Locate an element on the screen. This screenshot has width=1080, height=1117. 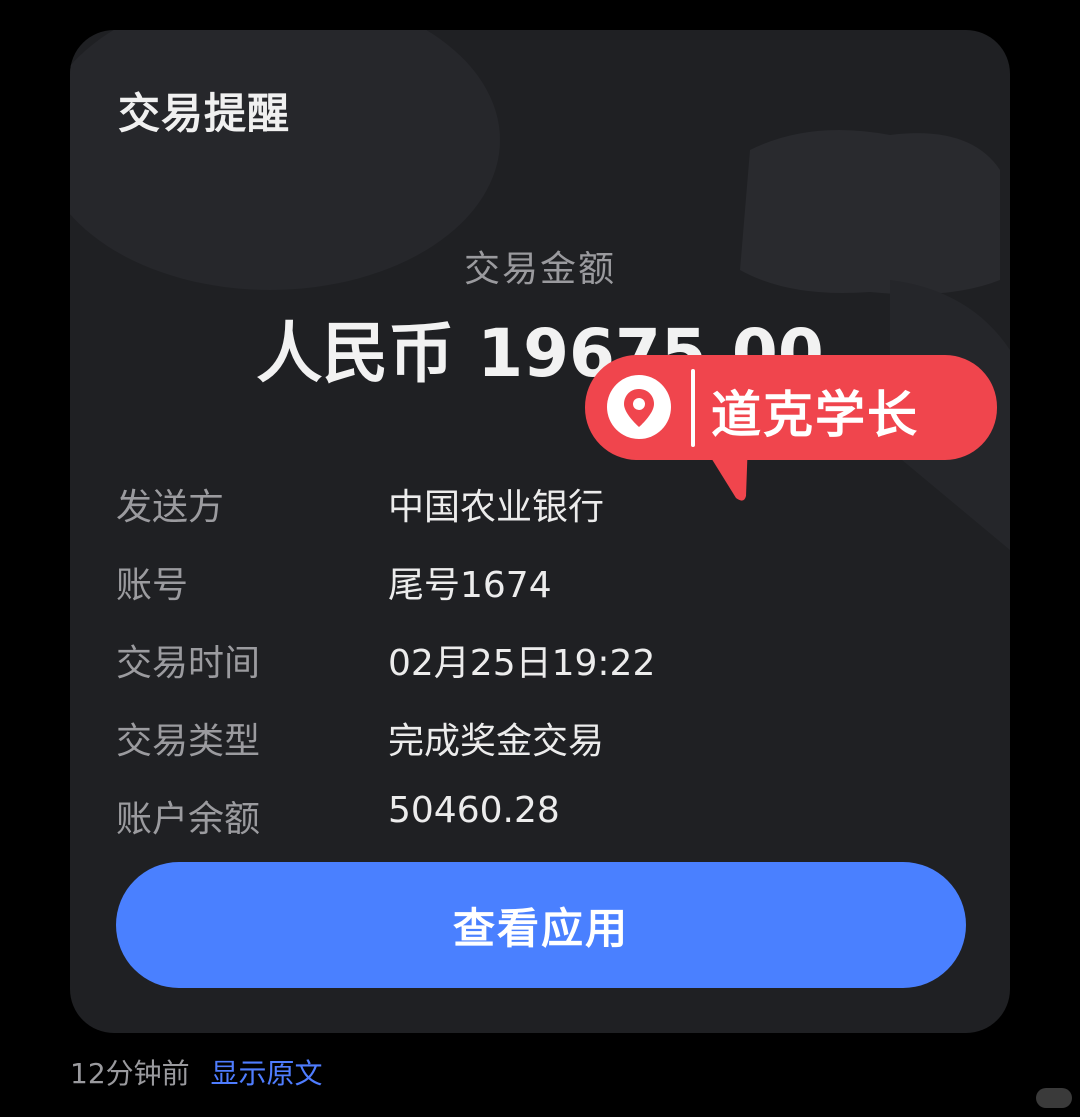
location-tag-divider is located at coordinates (693, 408).